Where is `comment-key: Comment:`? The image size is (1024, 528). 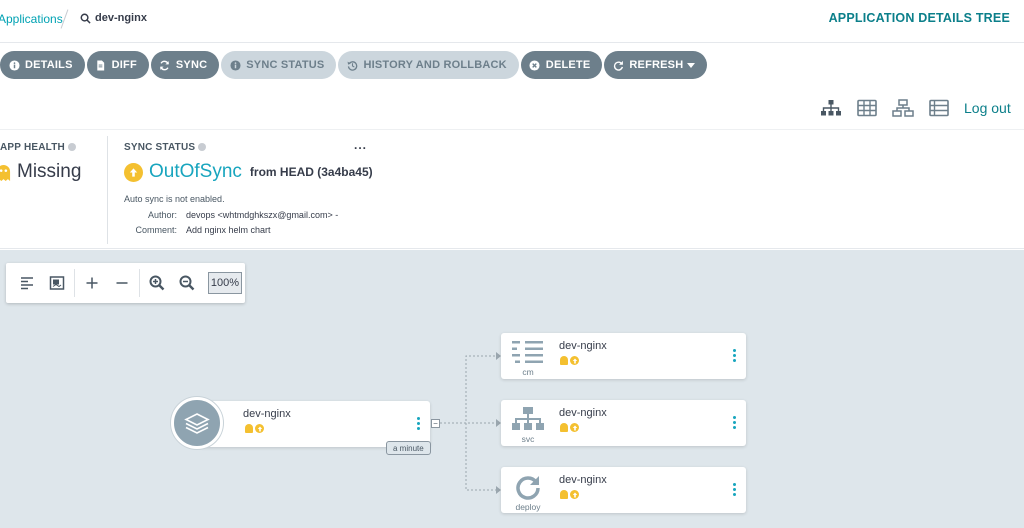 comment-key: Comment: is located at coordinates (156, 230).